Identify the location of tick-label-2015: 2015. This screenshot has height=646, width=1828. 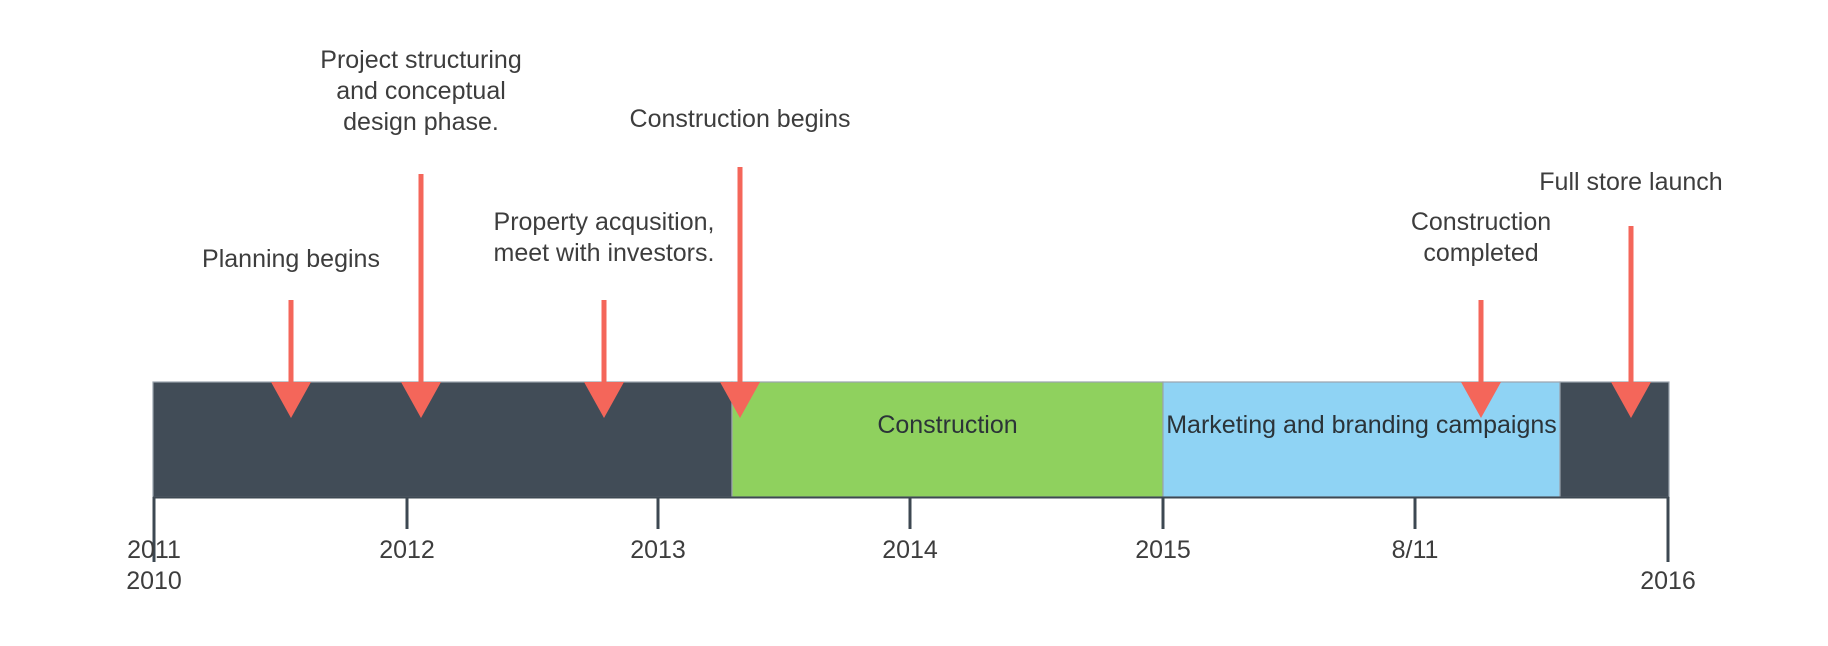
(1163, 550).